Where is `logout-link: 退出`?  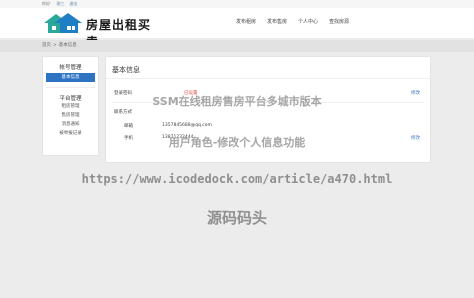
logout-link: 退出 is located at coordinates (73, 3).